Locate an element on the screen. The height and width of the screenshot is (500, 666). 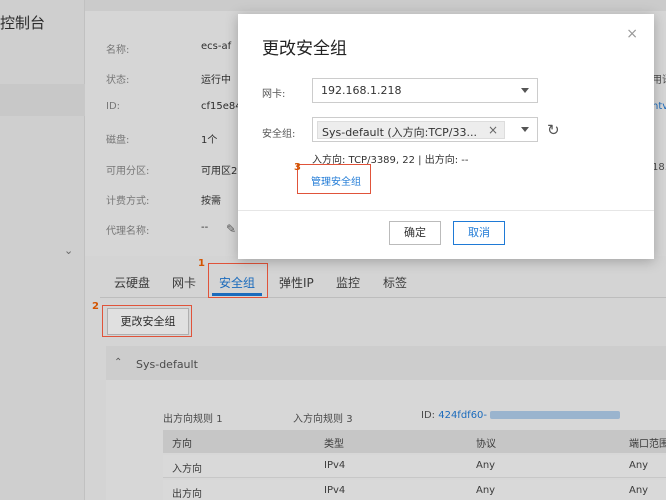
annotation-step-1: 1 is located at coordinates (201, 263).